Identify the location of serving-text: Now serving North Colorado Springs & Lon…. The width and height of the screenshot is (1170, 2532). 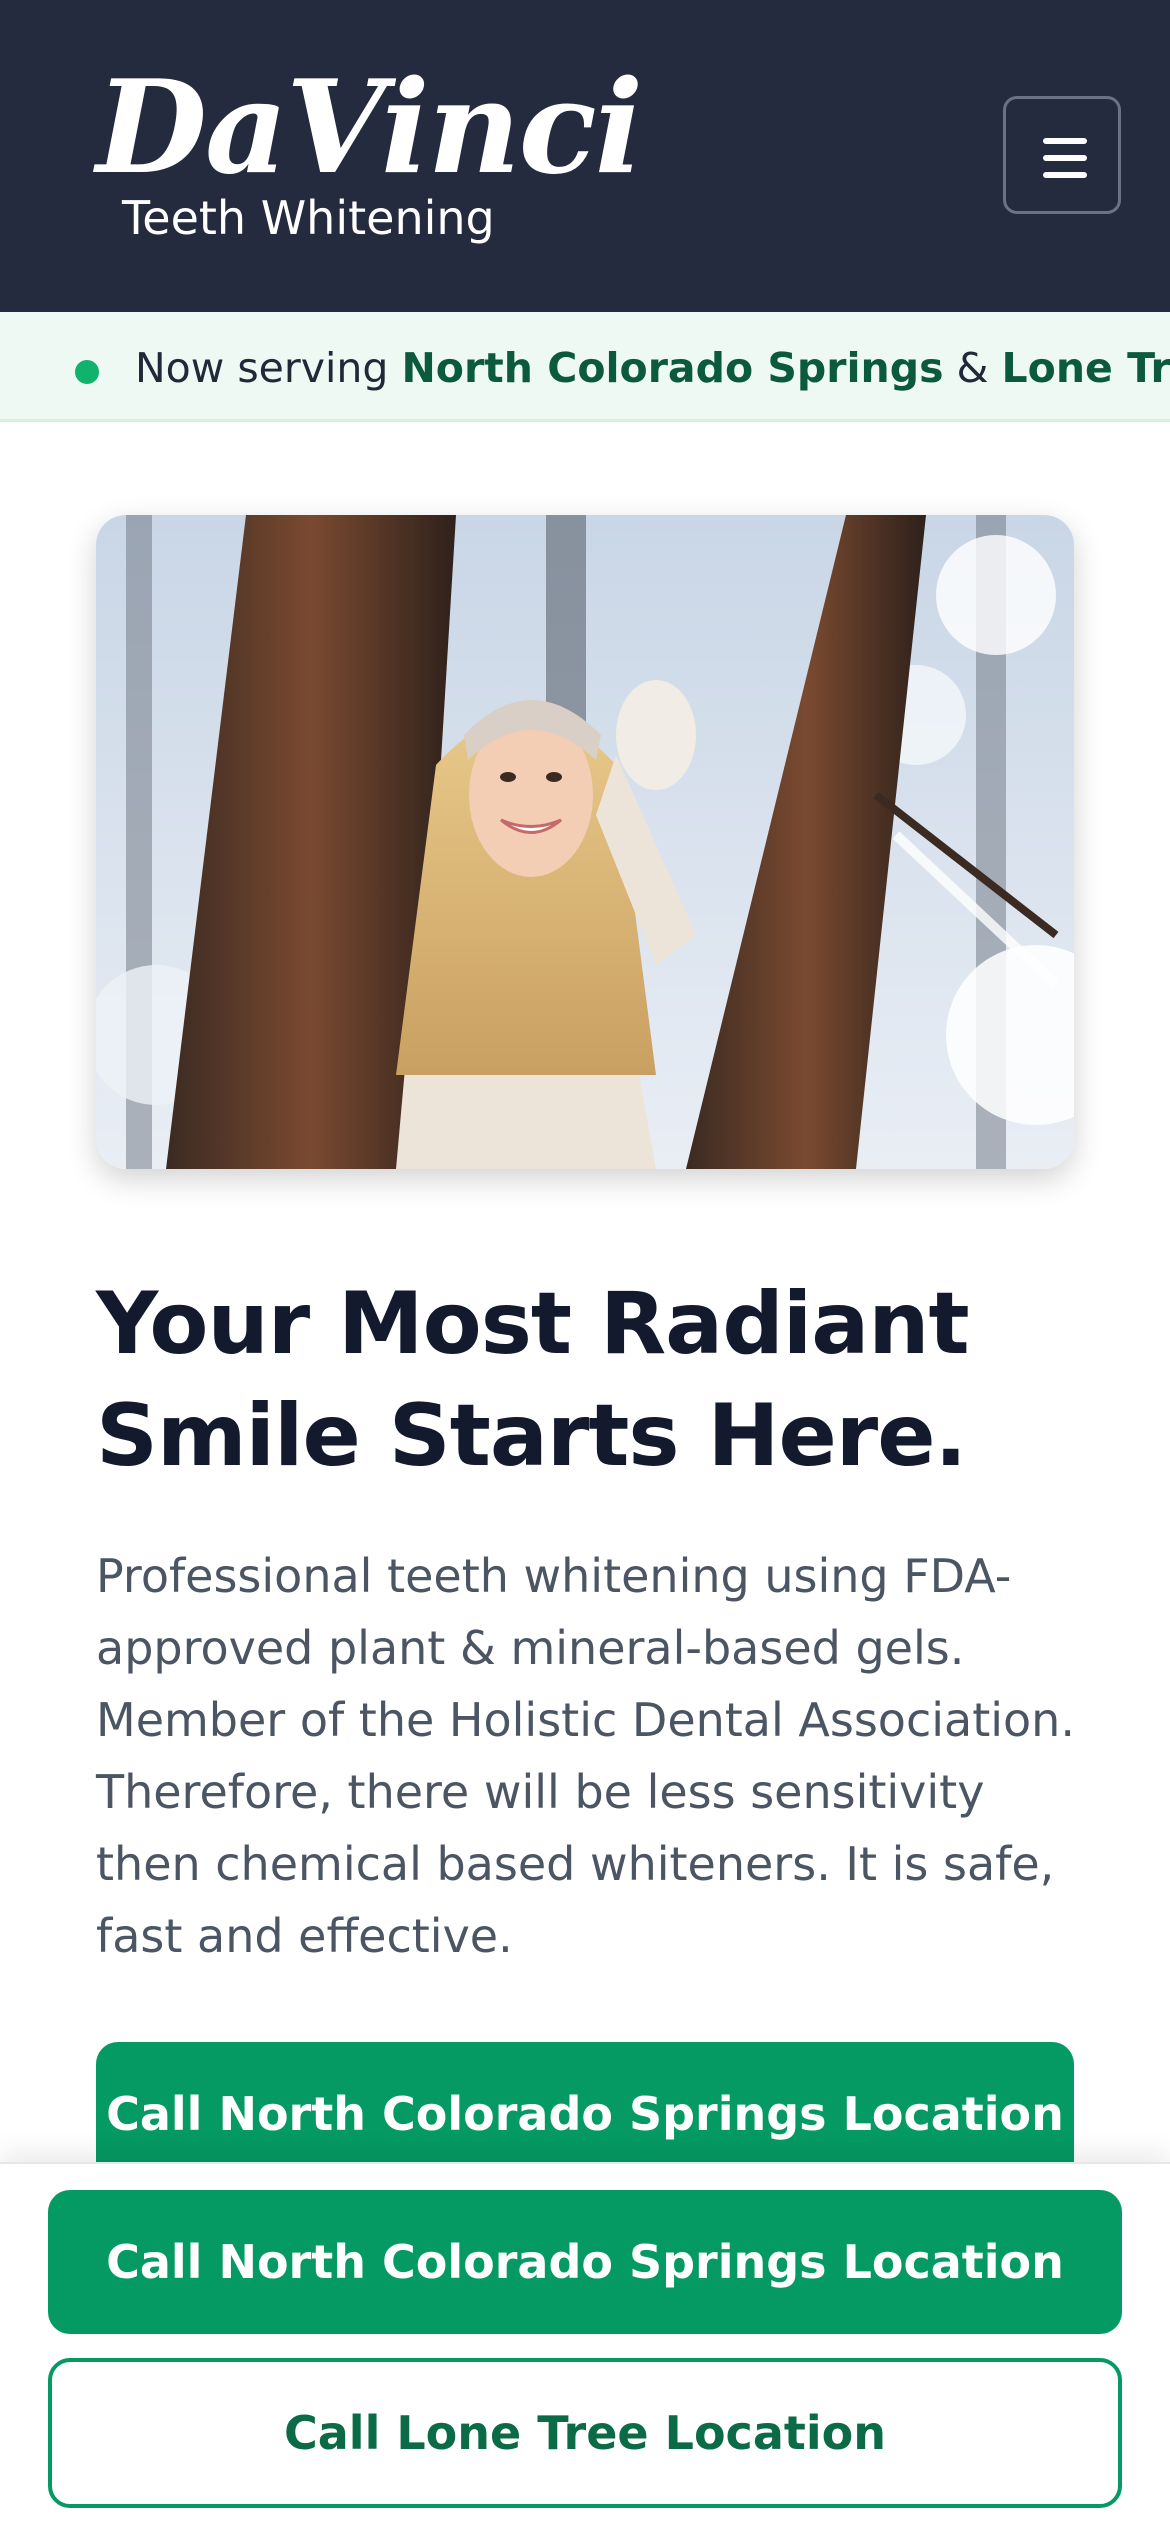
(652, 368).